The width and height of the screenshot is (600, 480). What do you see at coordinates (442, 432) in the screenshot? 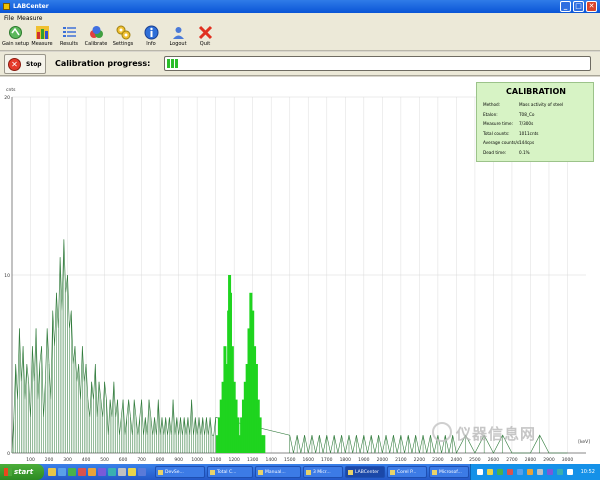
I see `watermark-logo-icon` at bounding box center [442, 432].